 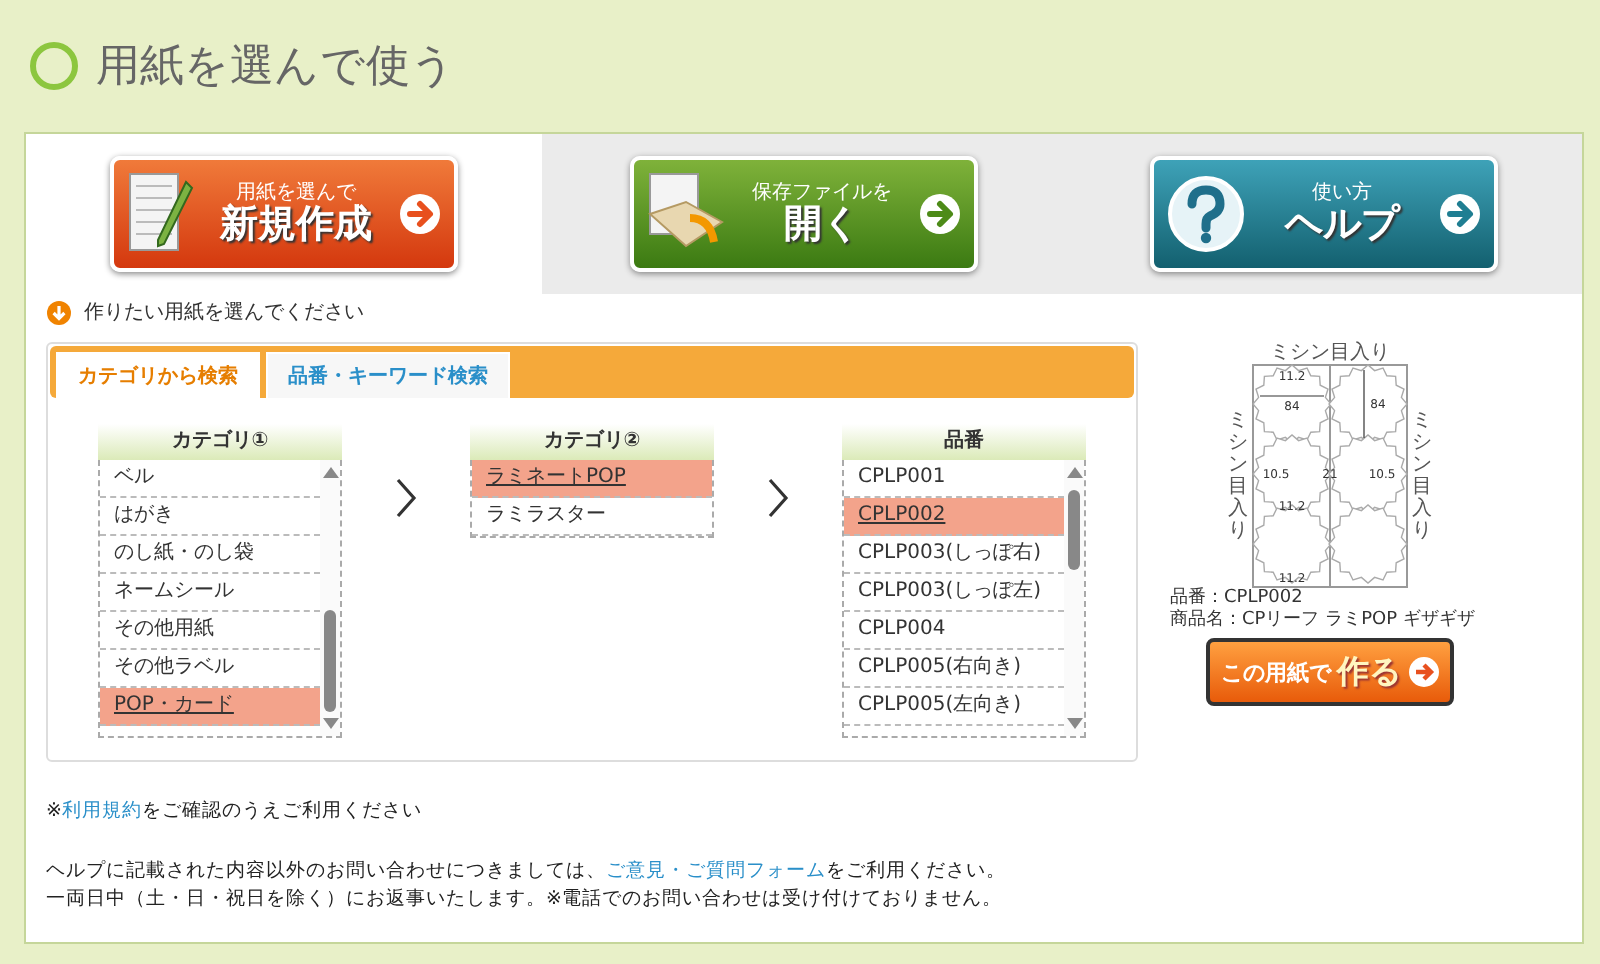 I want to click on column-header: 品番, so click(x=964, y=442).